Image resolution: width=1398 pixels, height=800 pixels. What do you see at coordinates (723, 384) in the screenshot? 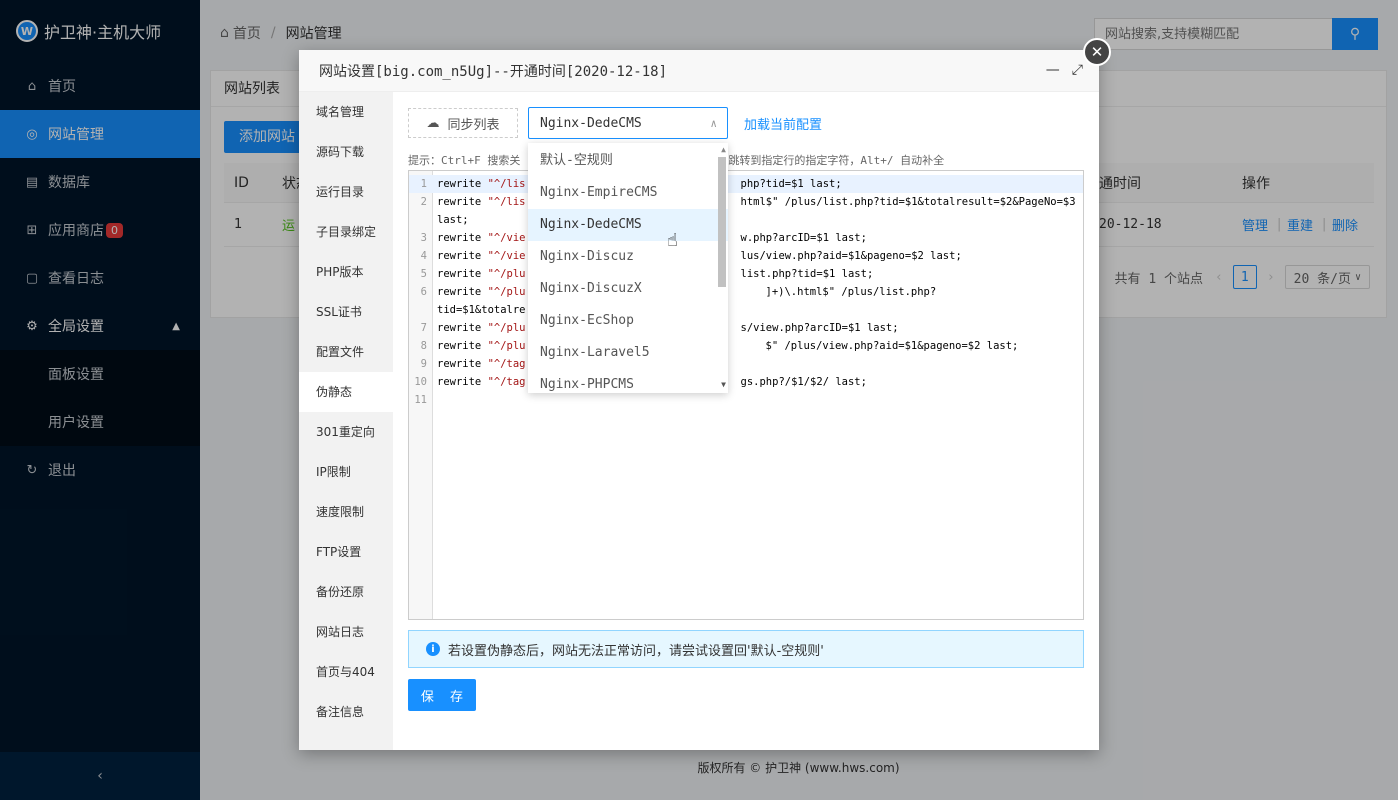
I see `scroll-down-icon: ▼` at bounding box center [723, 384].